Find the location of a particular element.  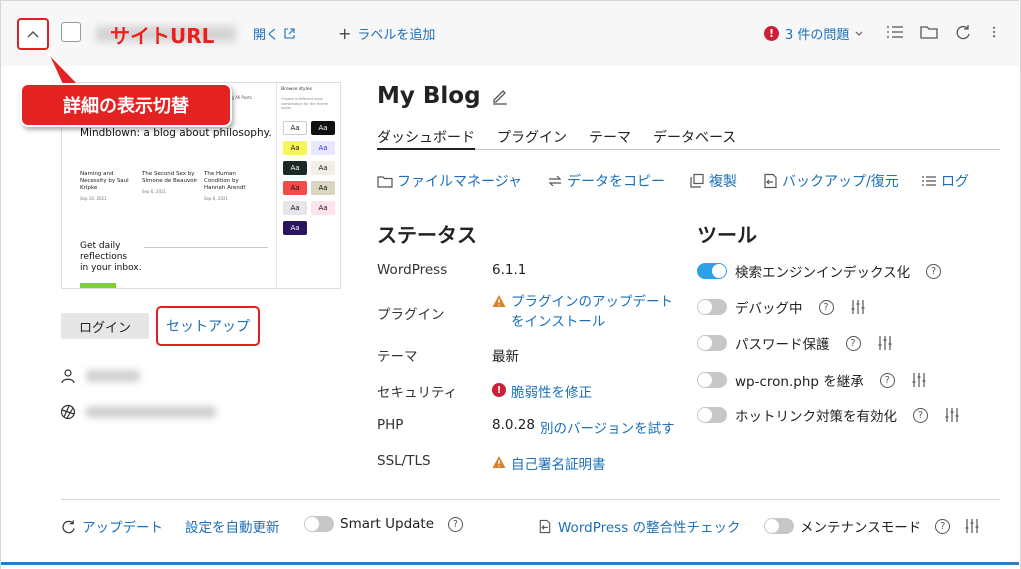

sync-icon is located at coordinates (555, 181).